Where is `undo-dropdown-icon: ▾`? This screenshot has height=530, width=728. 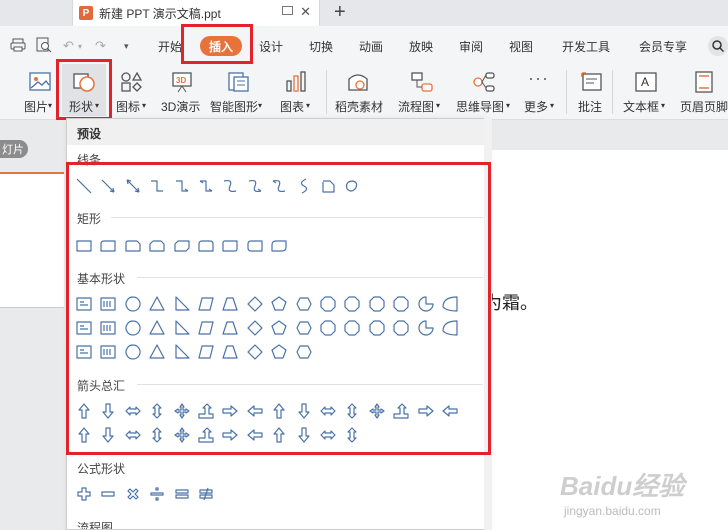 undo-dropdown-icon: ▾ is located at coordinates (80, 46).